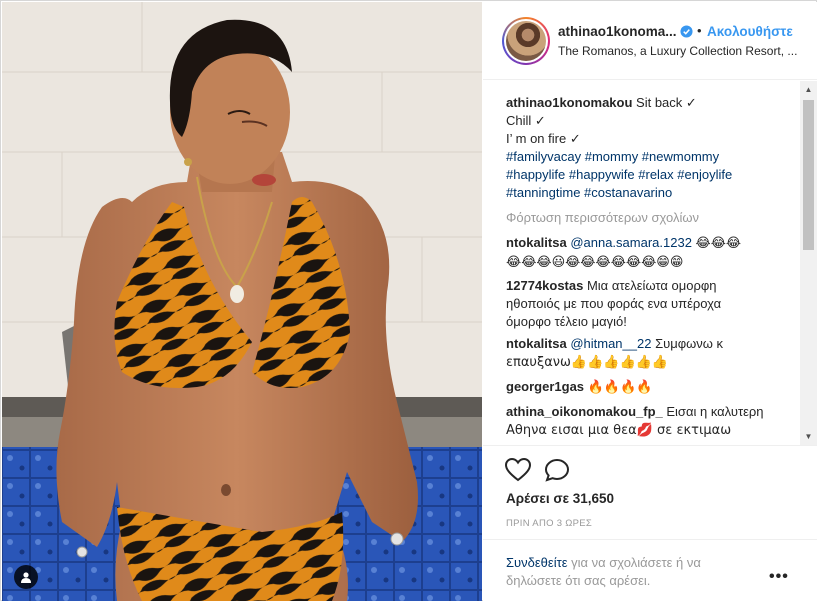 This screenshot has width=817, height=601. What do you see at coordinates (544, 285) in the screenshot?
I see `comment-username: 12774kostas` at bounding box center [544, 285].